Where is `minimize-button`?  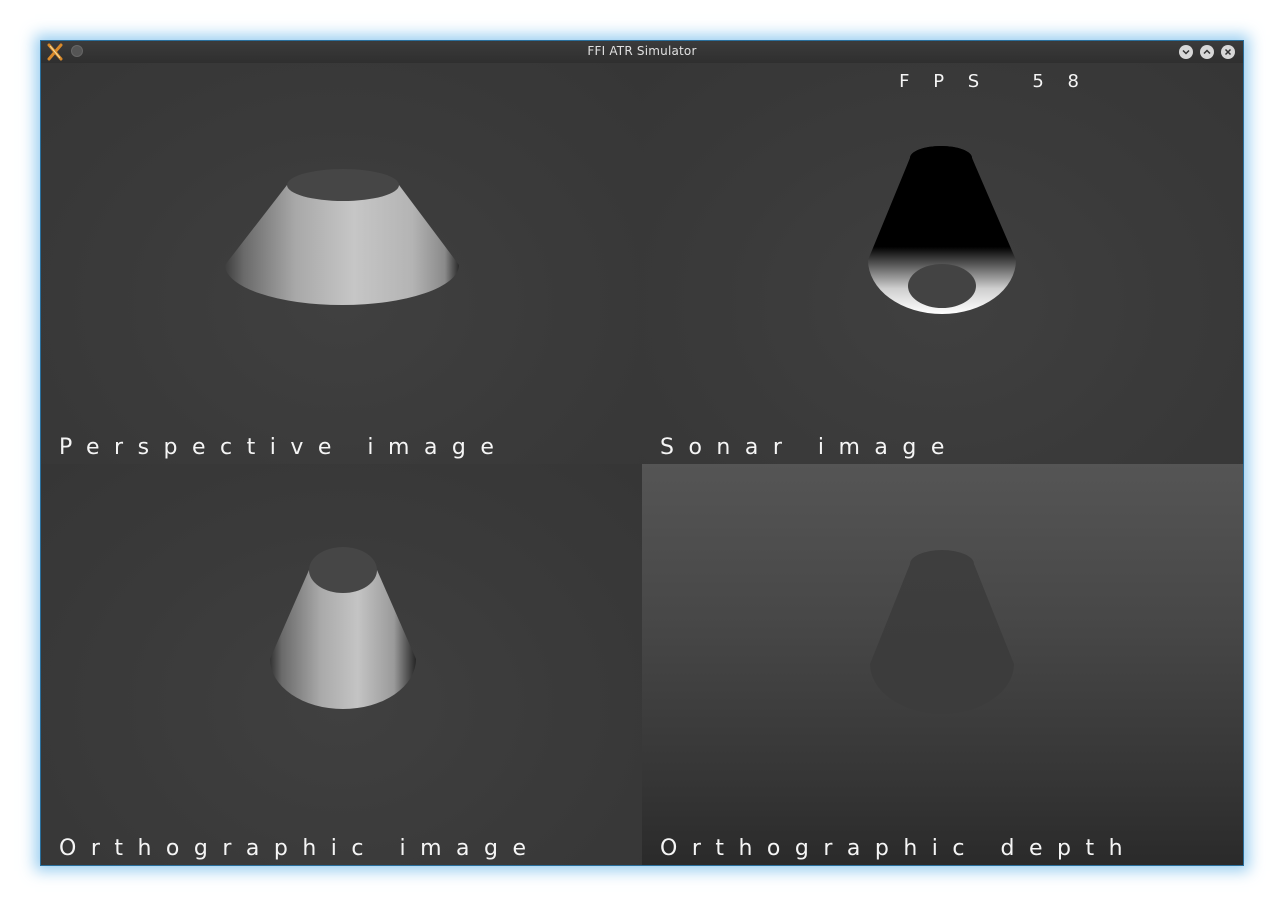 minimize-button is located at coordinates (1186, 52).